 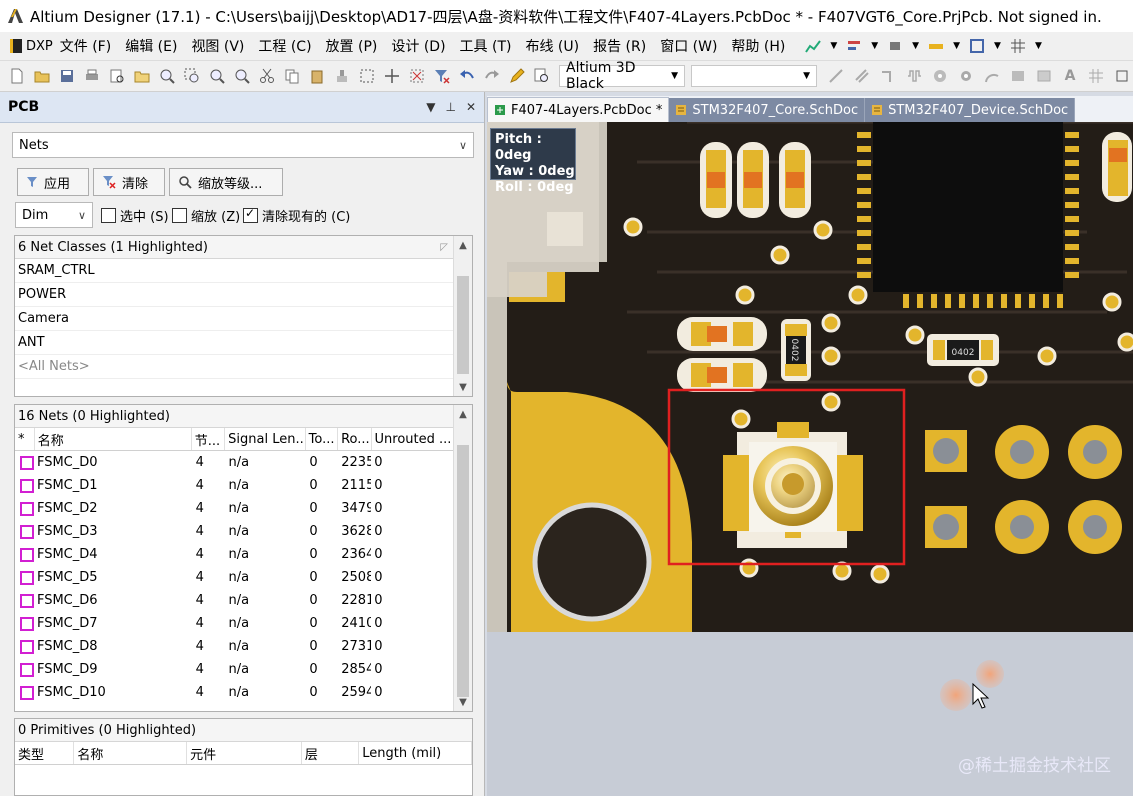 I want to click on col-type: 类型, so click(x=45, y=753).